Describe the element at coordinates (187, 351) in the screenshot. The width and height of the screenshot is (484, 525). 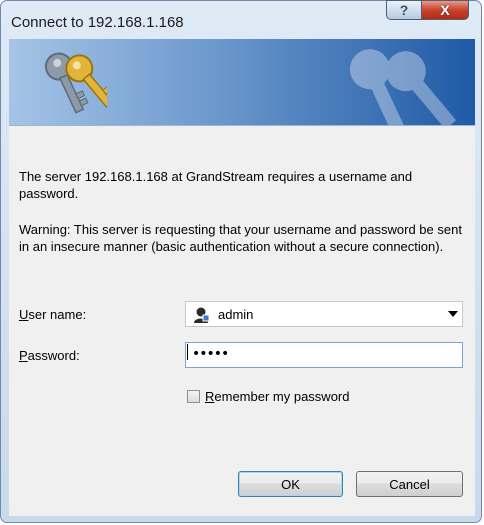
I see `text-caret` at that location.